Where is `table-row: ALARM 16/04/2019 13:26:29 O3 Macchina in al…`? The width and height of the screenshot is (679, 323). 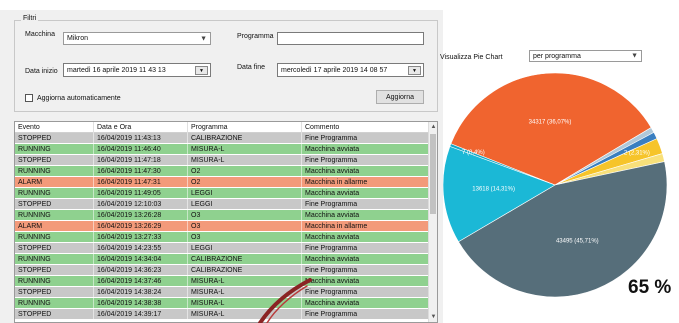 table-row: ALARM 16/04/2019 13:26:29 O3 Macchina in al… is located at coordinates (222, 226).